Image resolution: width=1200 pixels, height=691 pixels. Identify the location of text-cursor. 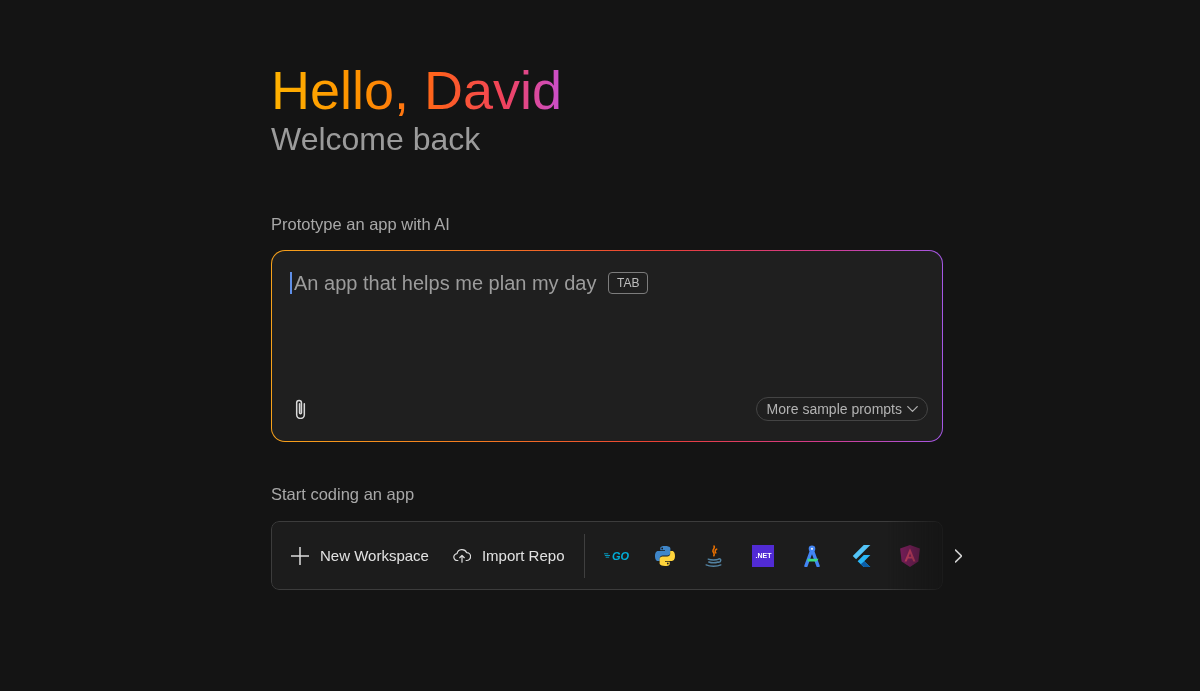
(291, 283).